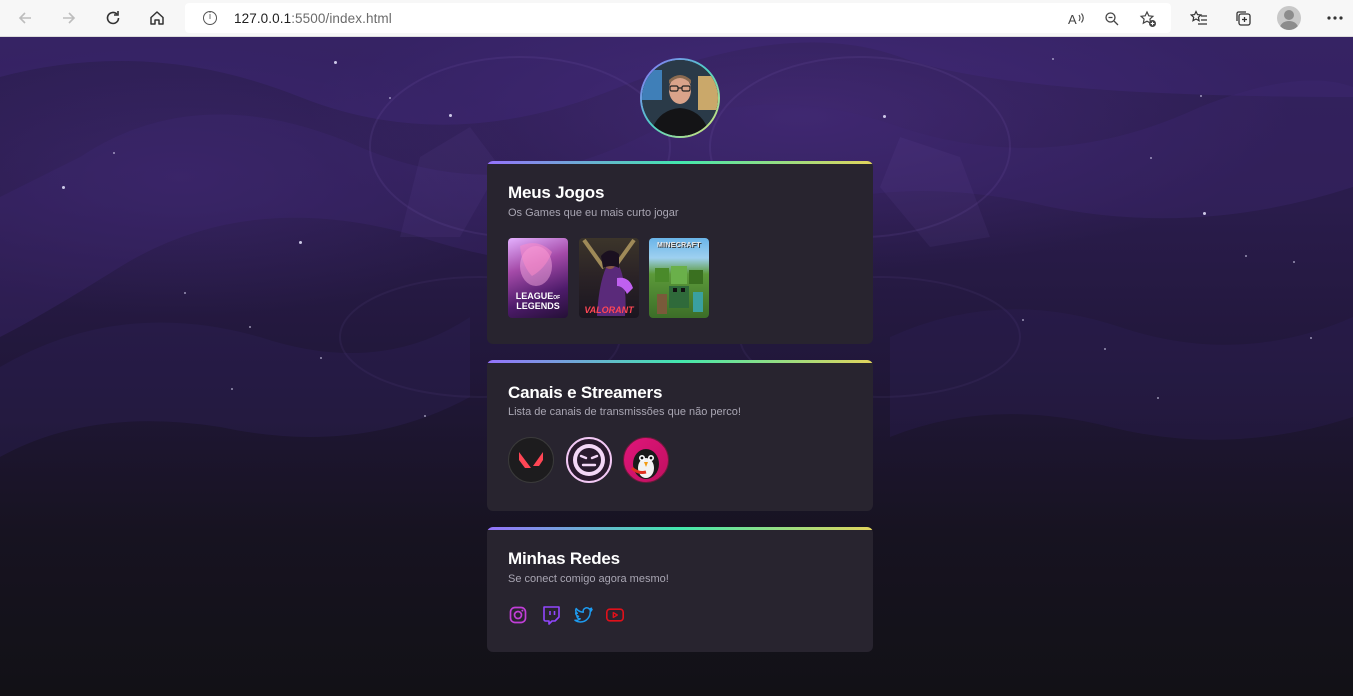  I want to click on card-subtitle: Se conect comigo agora mesmo!, so click(588, 579).